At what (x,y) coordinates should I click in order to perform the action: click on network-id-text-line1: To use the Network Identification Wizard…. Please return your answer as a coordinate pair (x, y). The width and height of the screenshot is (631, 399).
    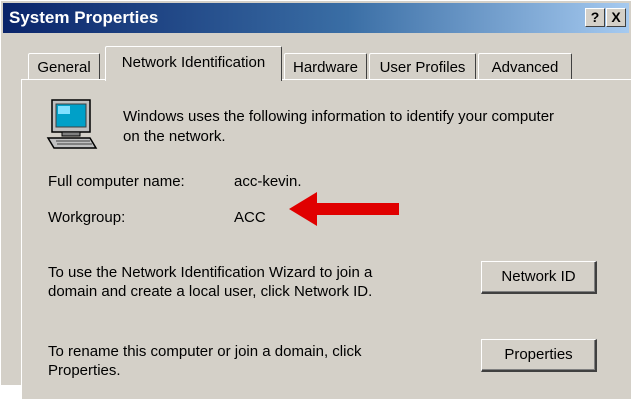
    Looking at the image, I should click on (210, 272).